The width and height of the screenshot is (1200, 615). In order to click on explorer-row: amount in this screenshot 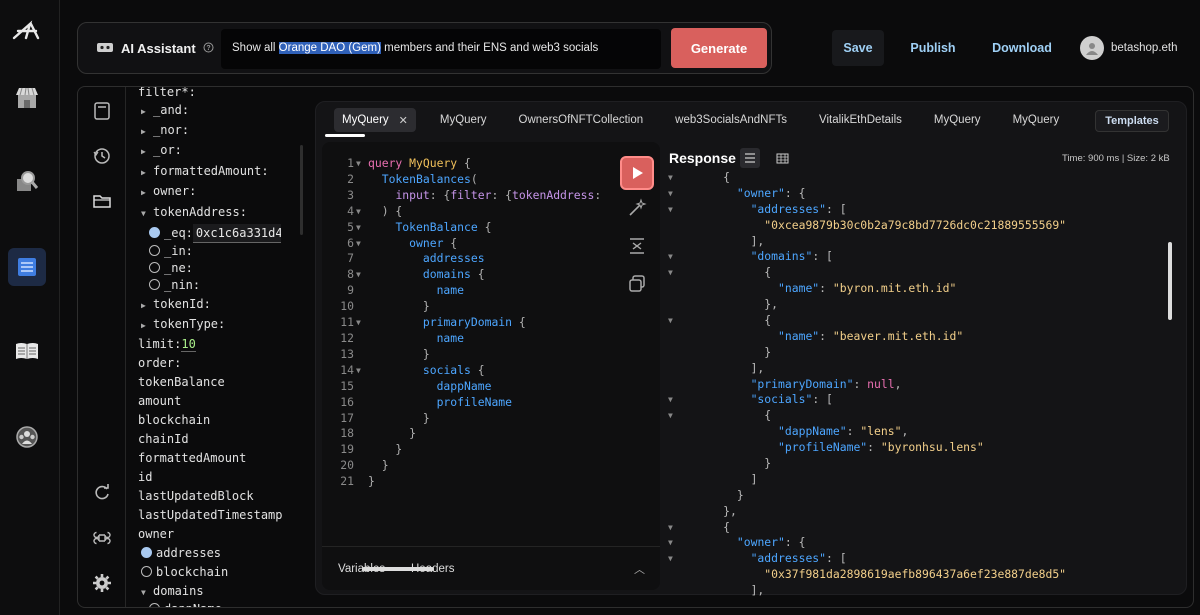, I will do `click(159, 401)`.